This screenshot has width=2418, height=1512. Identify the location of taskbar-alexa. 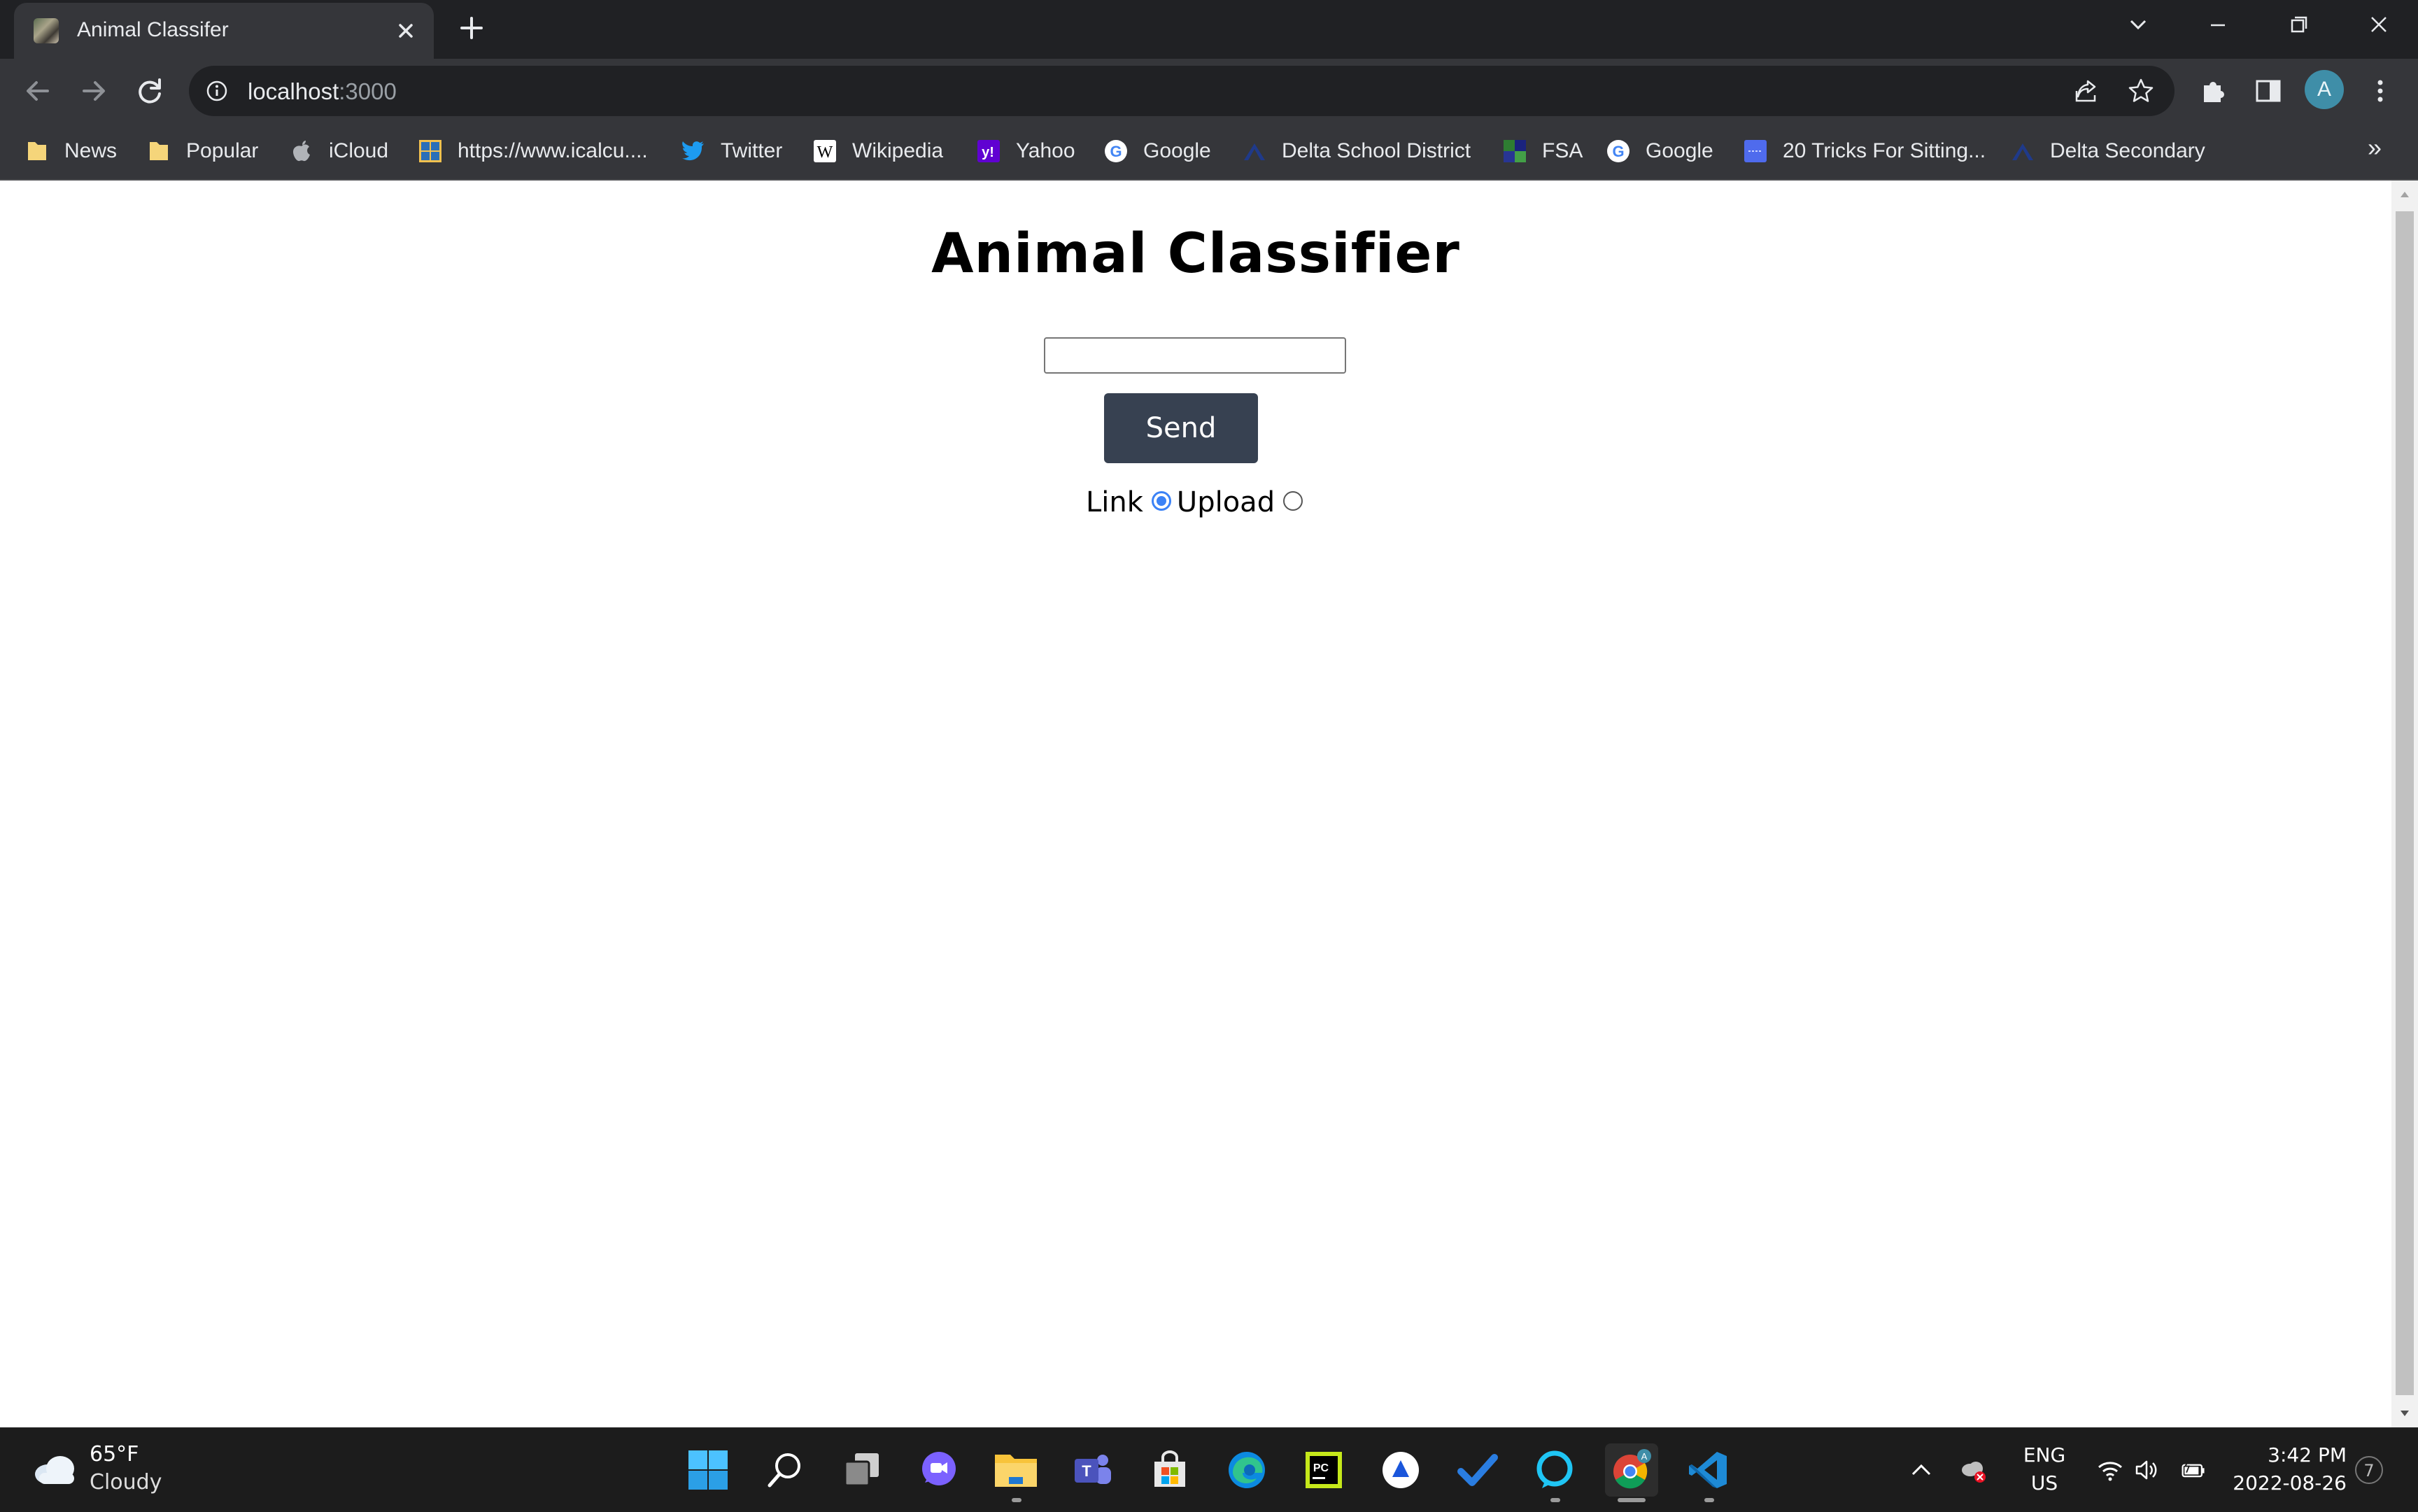
(1554, 1470).